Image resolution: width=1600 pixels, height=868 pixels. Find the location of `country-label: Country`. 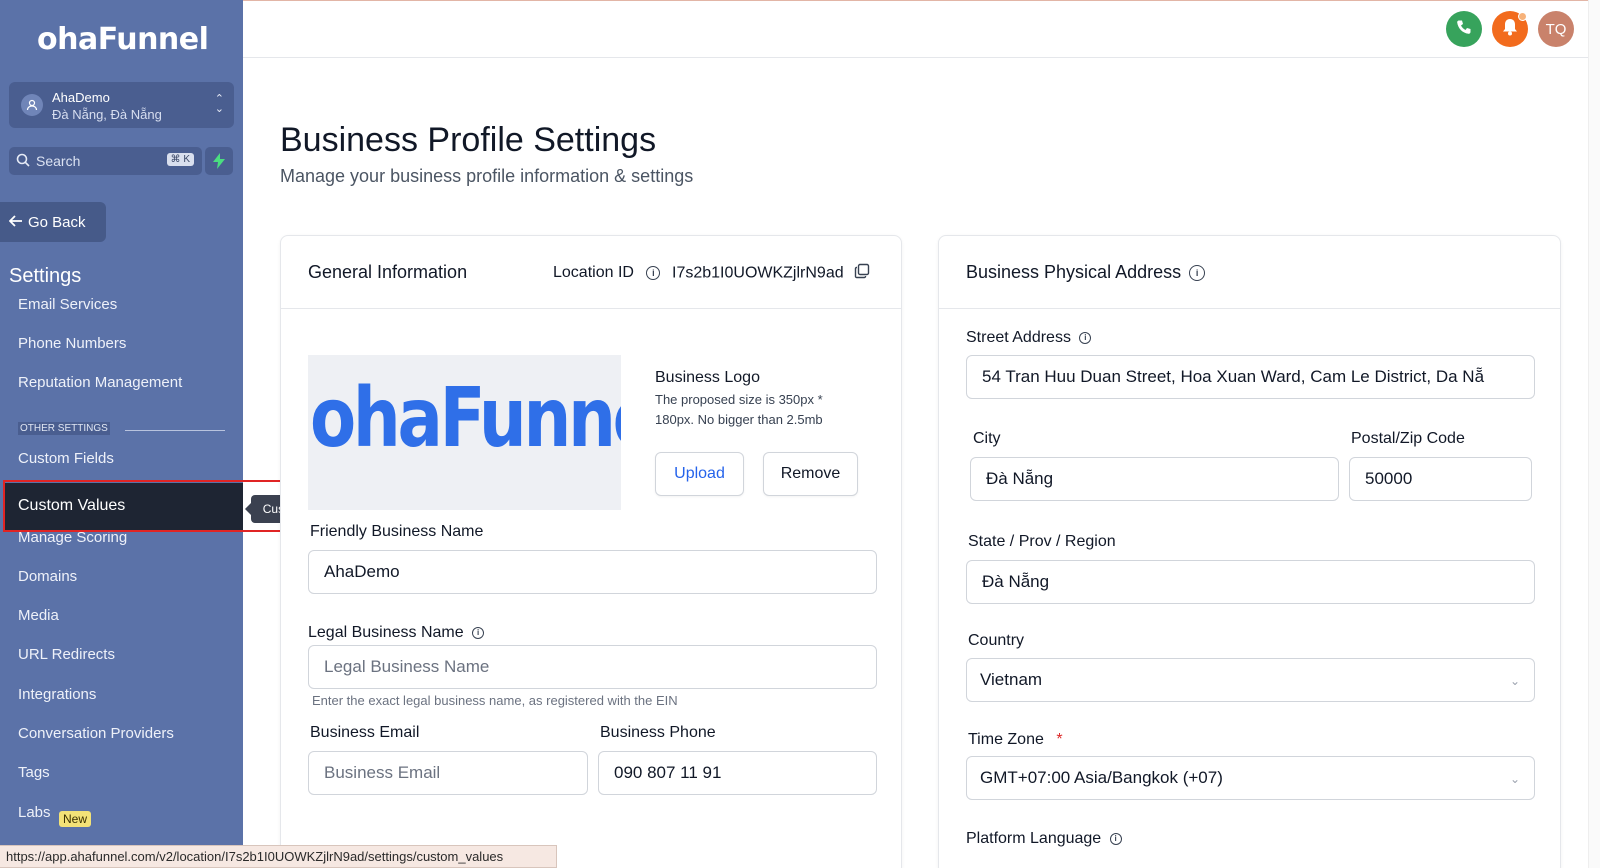

country-label: Country is located at coordinates (996, 640).